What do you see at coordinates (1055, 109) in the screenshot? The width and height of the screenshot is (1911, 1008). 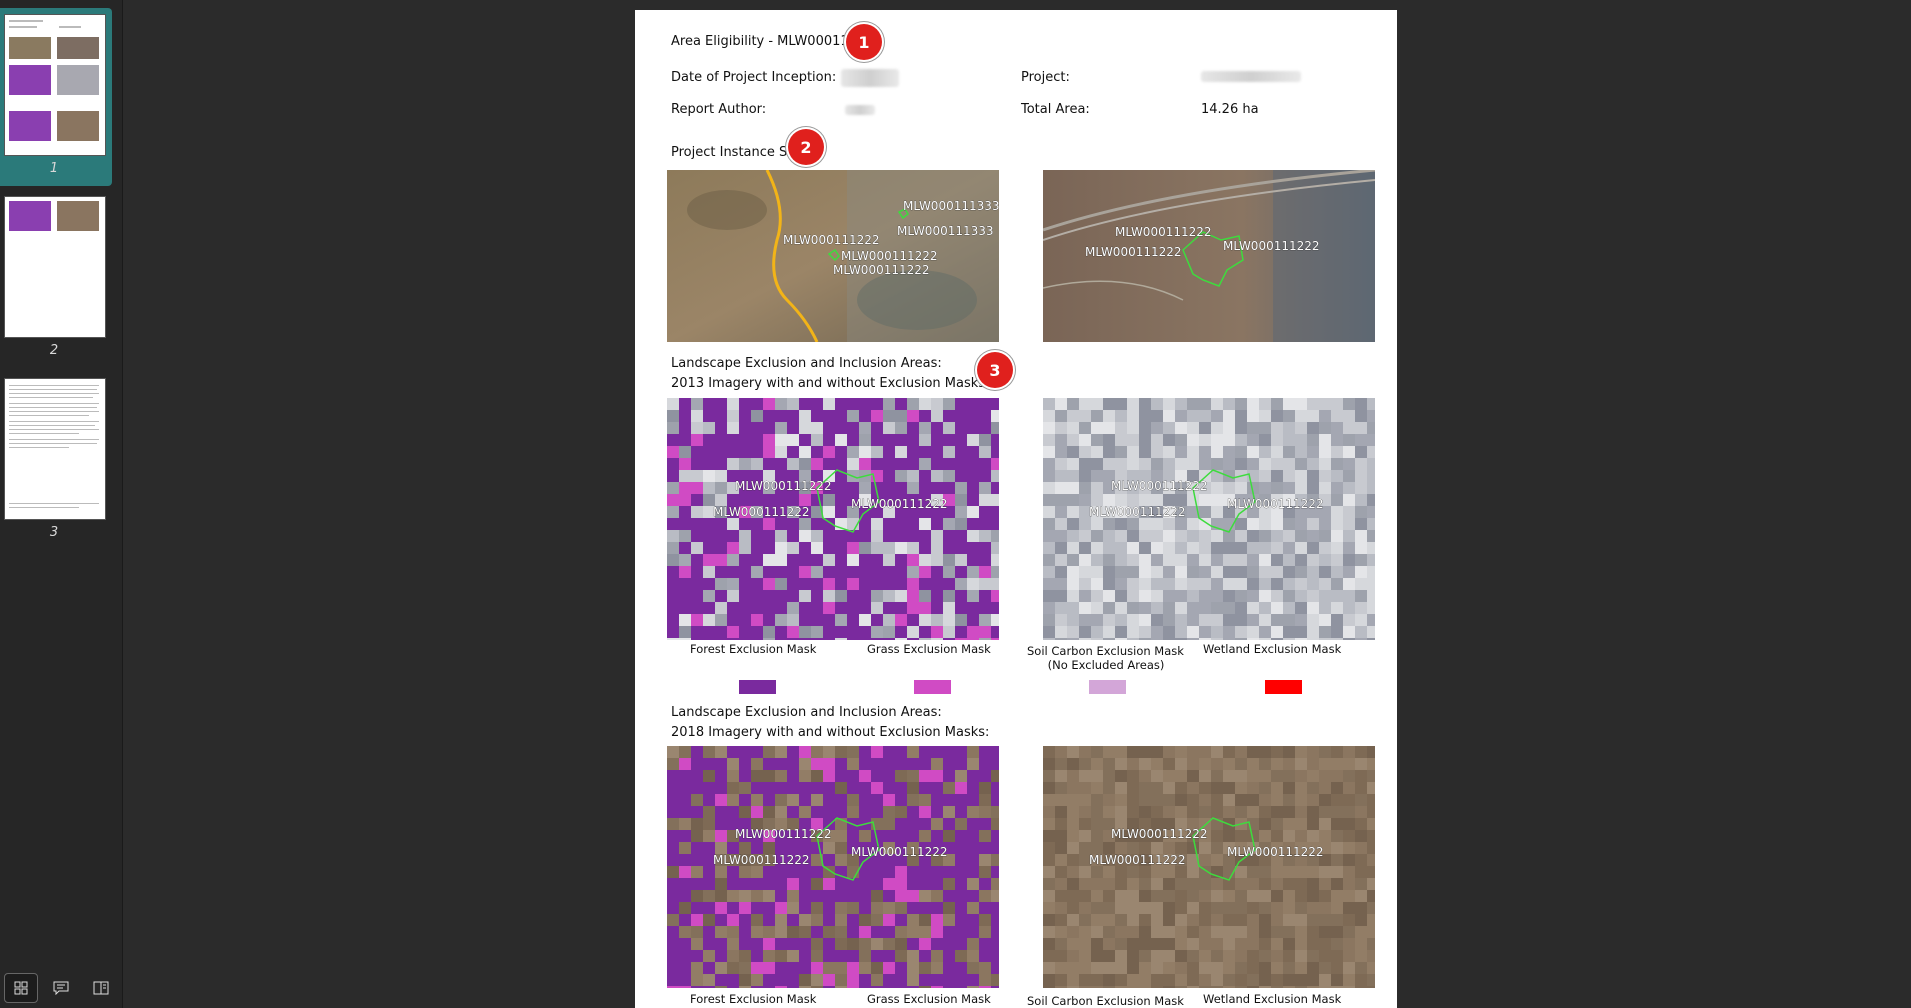 I see `total-area-label: Total Area:` at bounding box center [1055, 109].